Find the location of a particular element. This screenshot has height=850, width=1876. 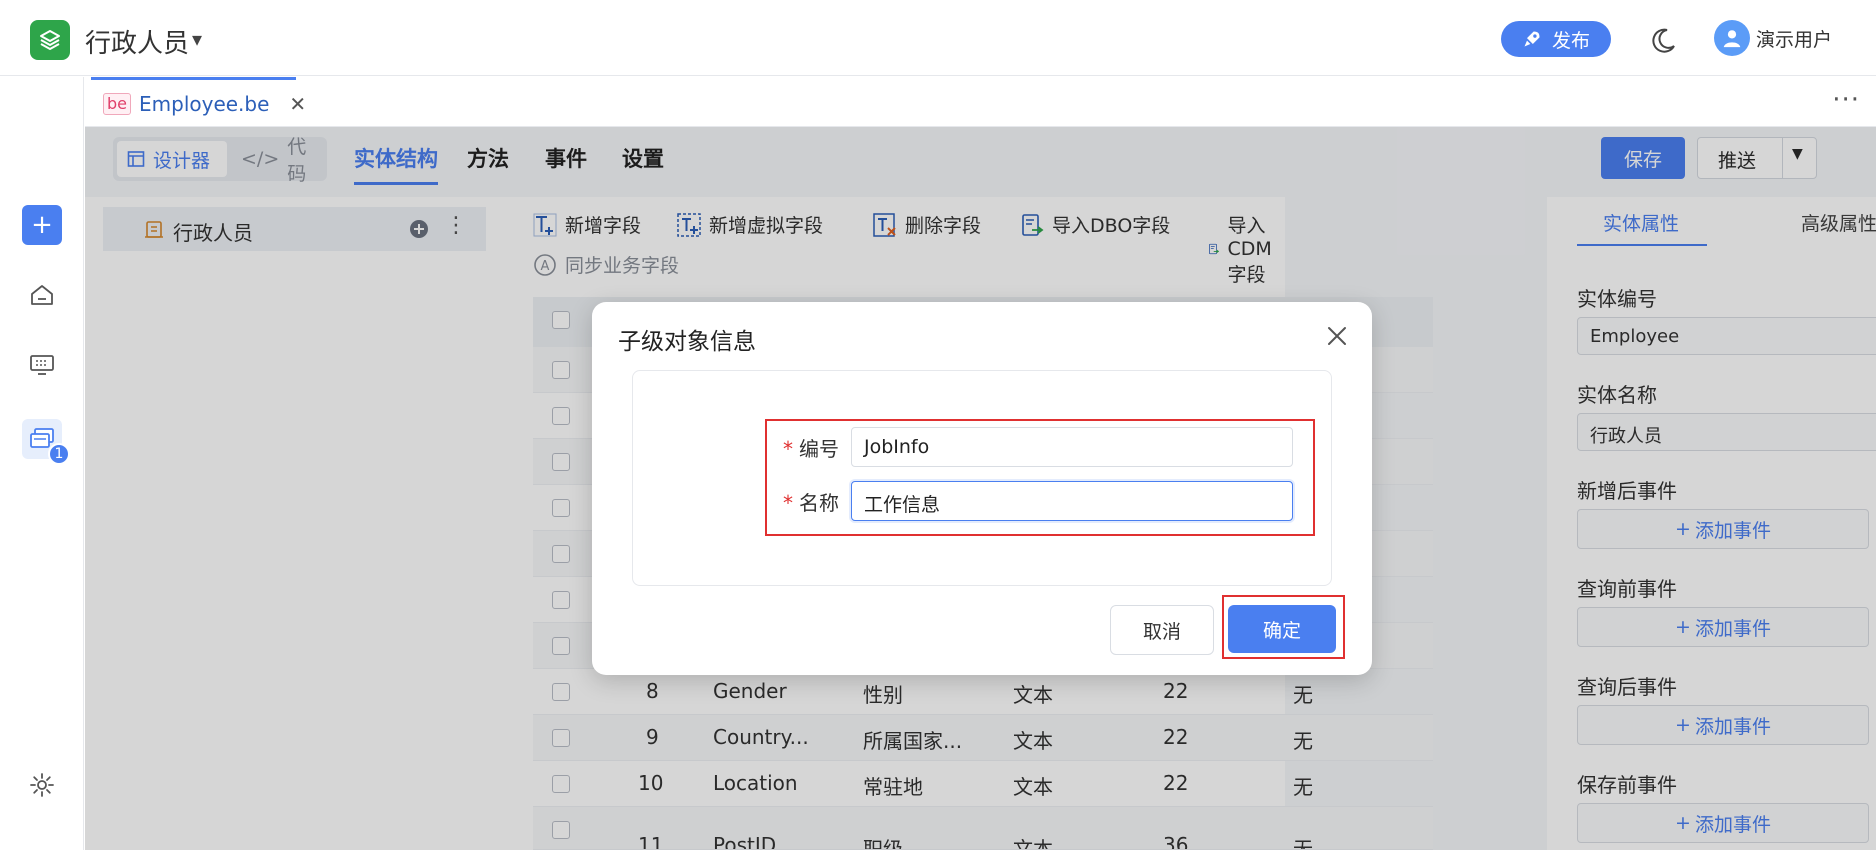

monitor-button is located at coordinates (42, 365).